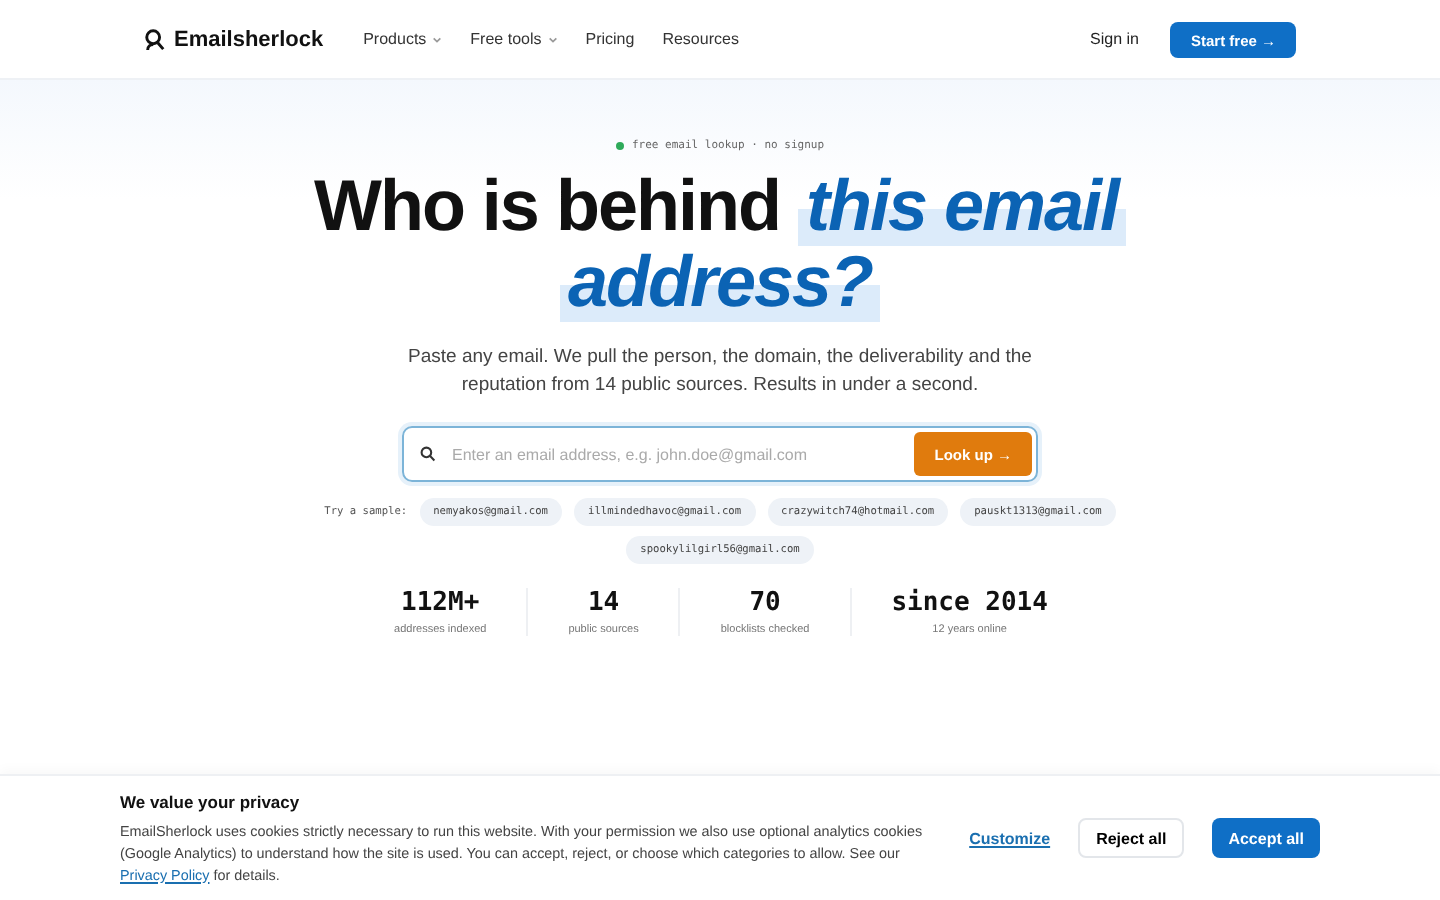 The height and width of the screenshot is (900, 1440). Describe the element at coordinates (1266, 838) in the screenshot. I see `accept-all-button: Accept all` at that location.